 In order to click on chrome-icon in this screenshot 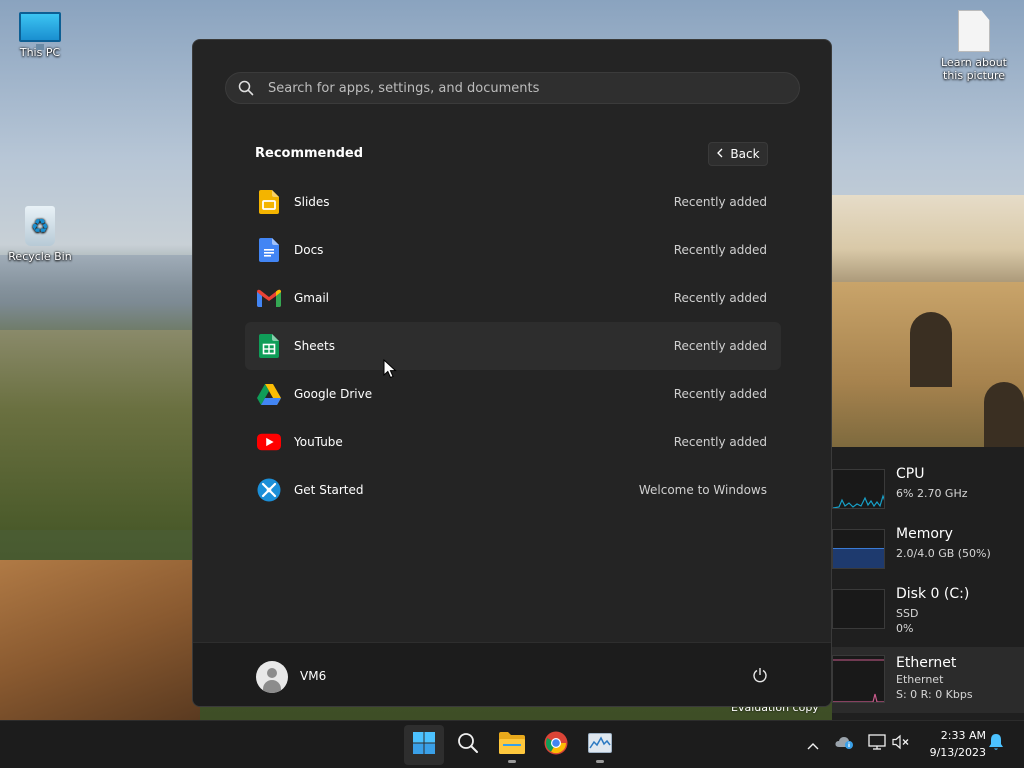, I will do `click(556, 745)`.